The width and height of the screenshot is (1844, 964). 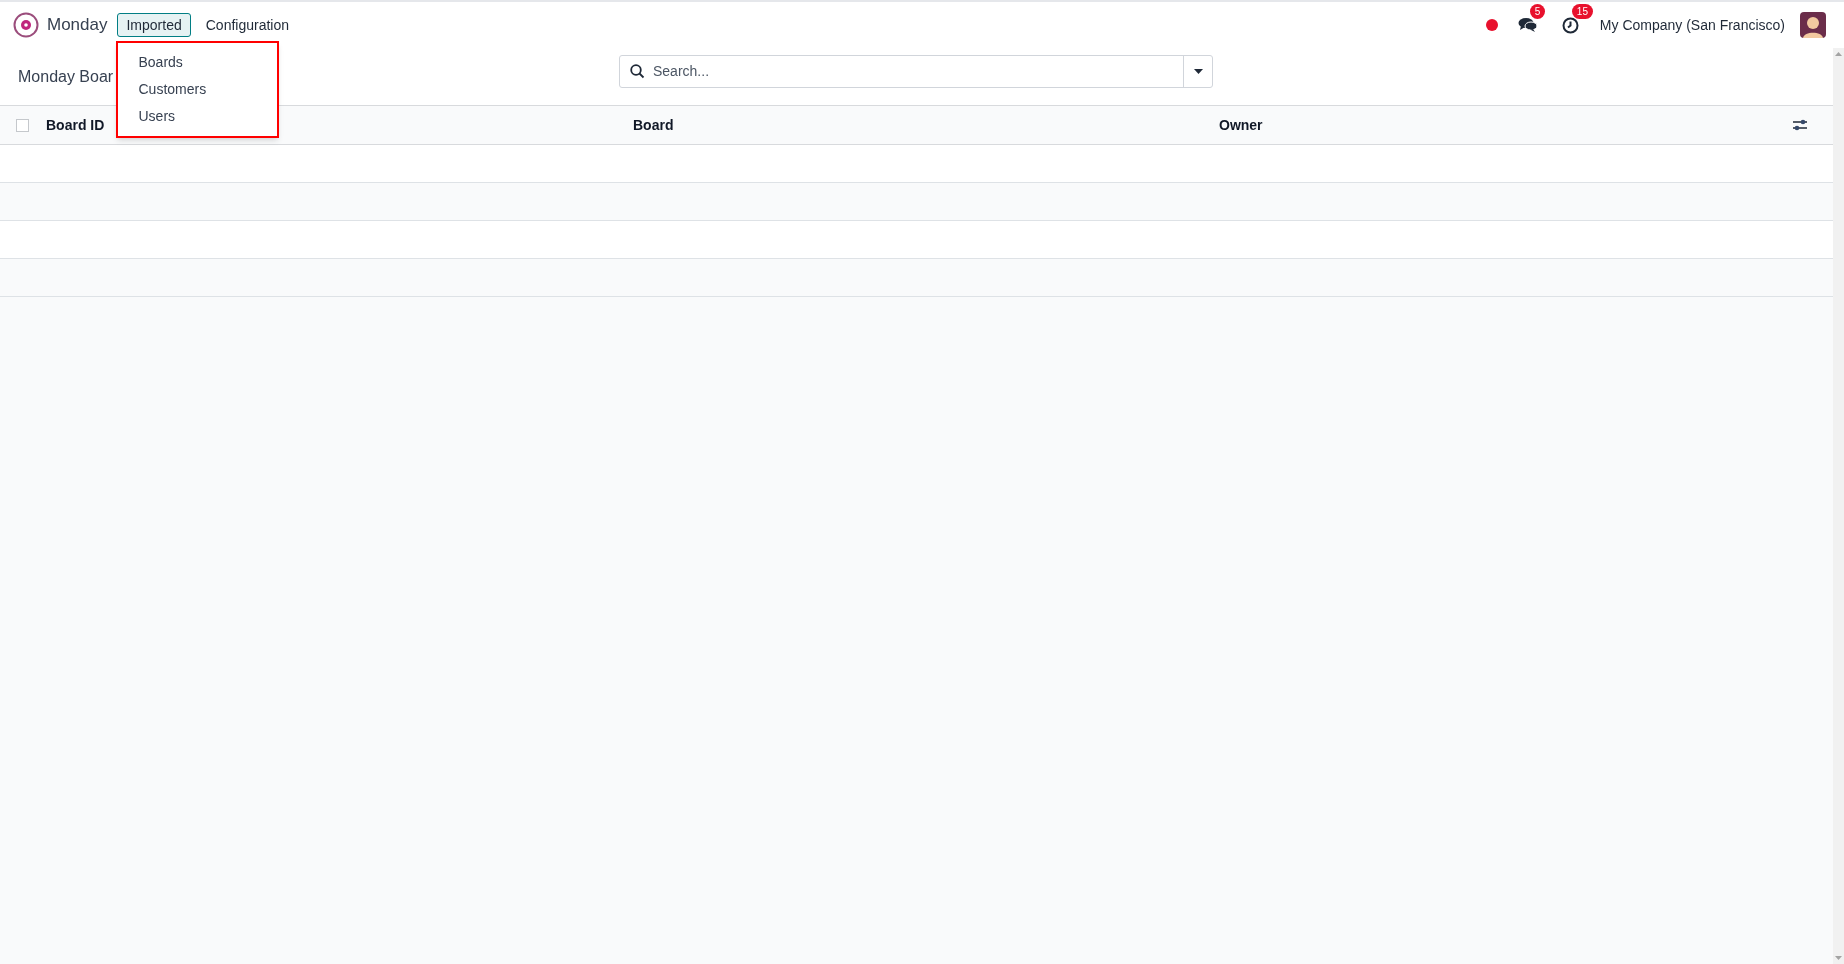 What do you see at coordinates (1800, 125) in the screenshot?
I see `settings-sliders-icon` at bounding box center [1800, 125].